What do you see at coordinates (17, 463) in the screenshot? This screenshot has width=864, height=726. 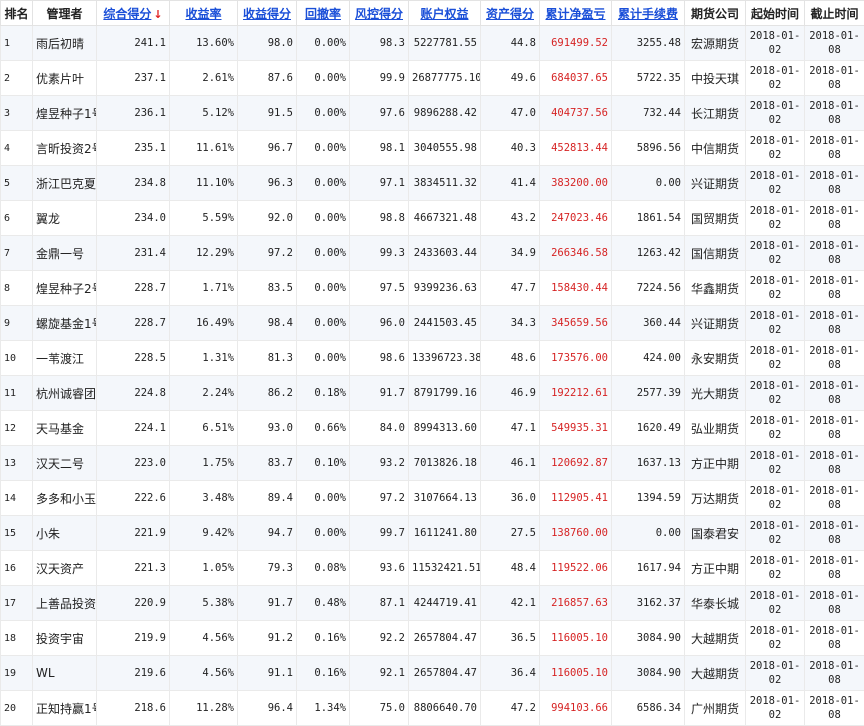 I see `cell-rank: 13` at bounding box center [17, 463].